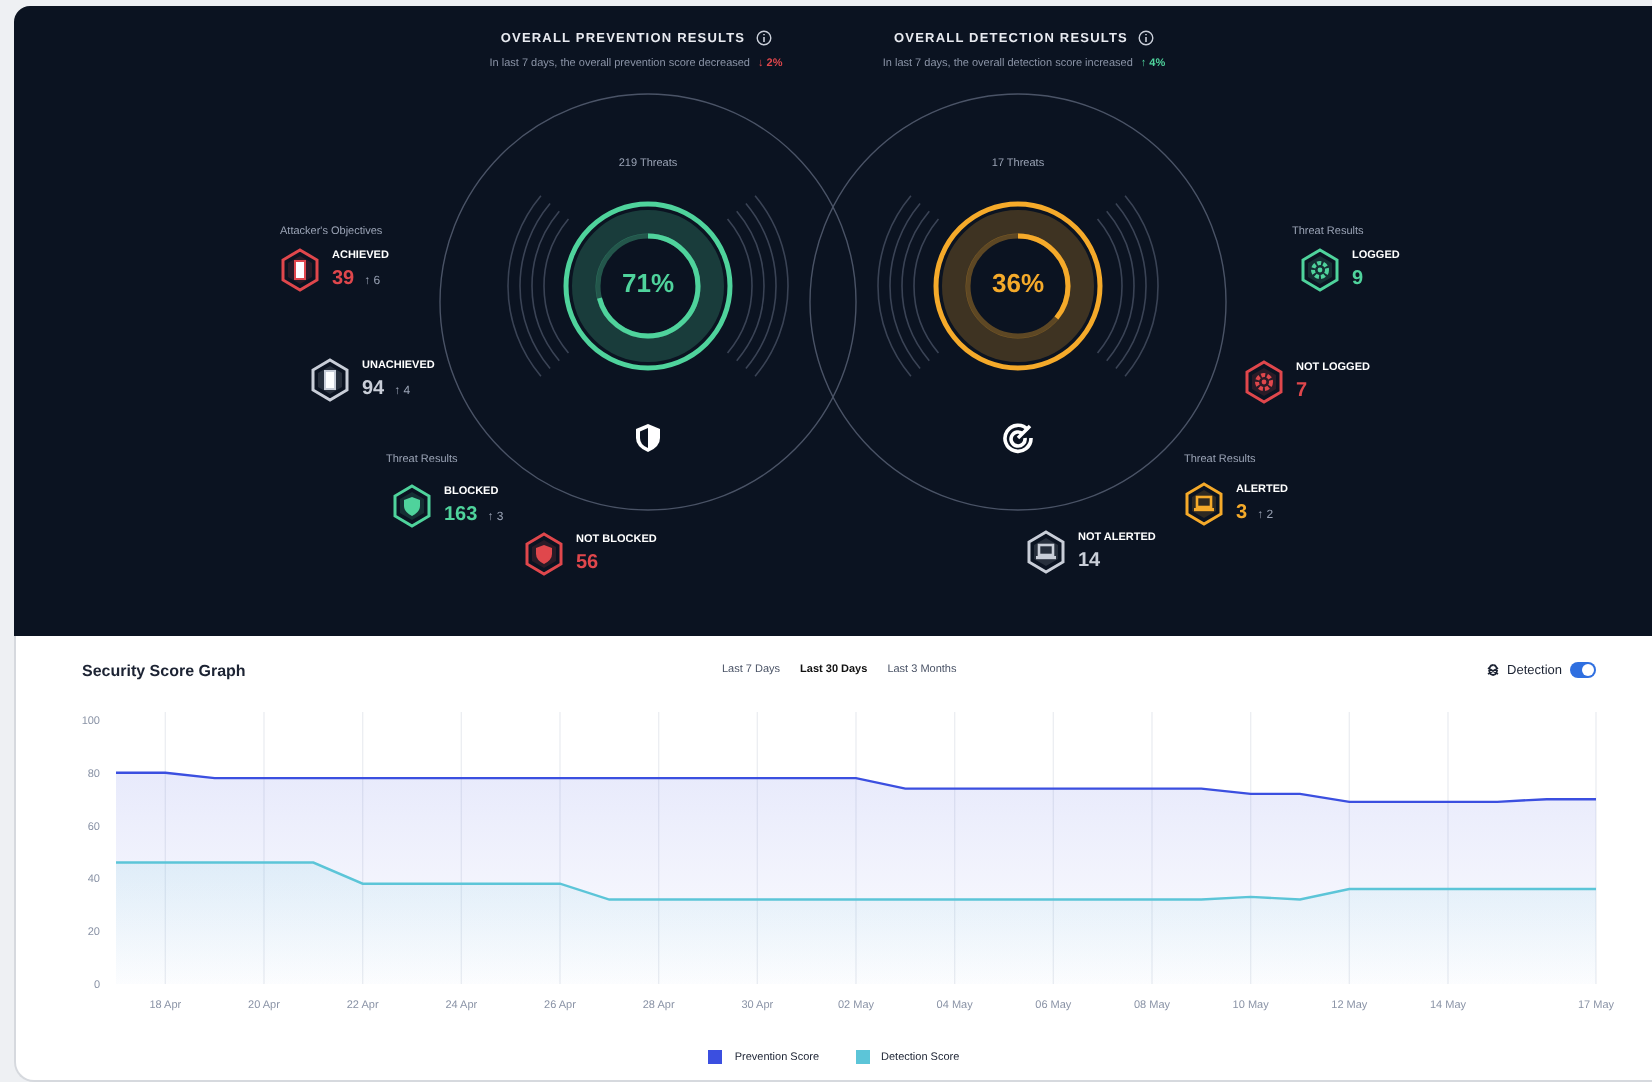  What do you see at coordinates (1018, 438) in the screenshot?
I see `target-icon` at bounding box center [1018, 438].